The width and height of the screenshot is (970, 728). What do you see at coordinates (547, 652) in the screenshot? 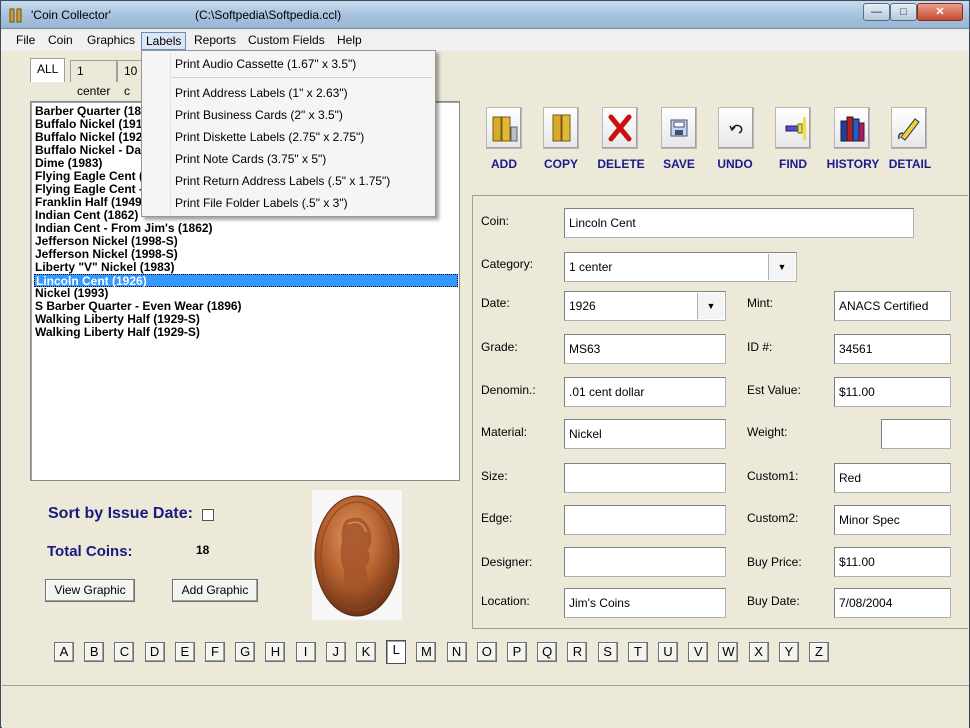
I see `letter-filter-q: Q` at bounding box center [547, 652].